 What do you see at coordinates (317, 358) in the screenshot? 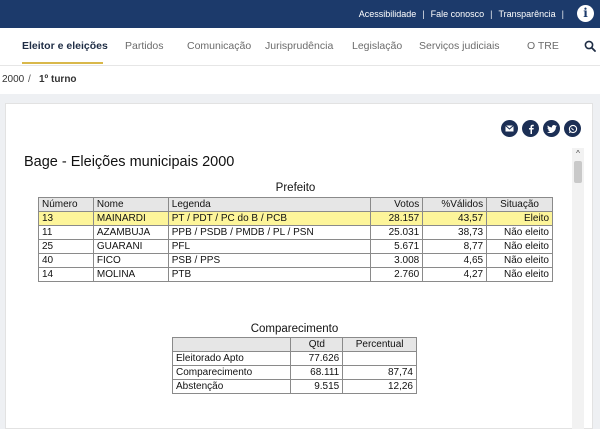
I see `cell-qtd: 77.626` at bounding box center [317, 358].